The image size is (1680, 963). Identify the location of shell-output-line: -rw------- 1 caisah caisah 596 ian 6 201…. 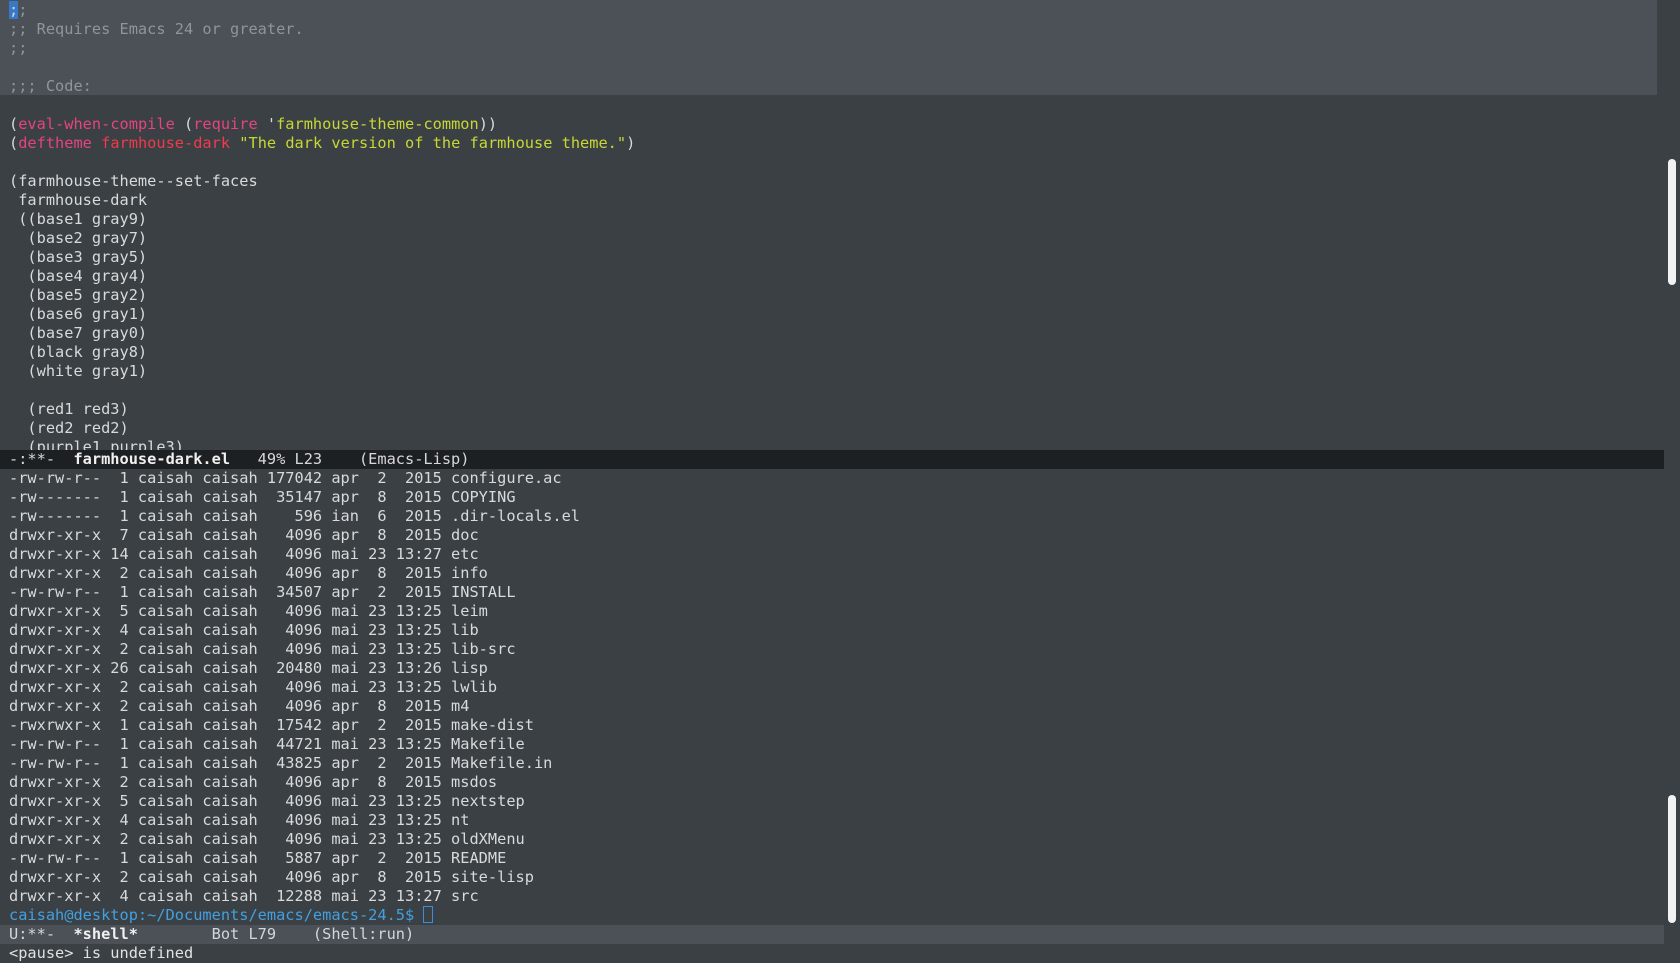
(294, 516).